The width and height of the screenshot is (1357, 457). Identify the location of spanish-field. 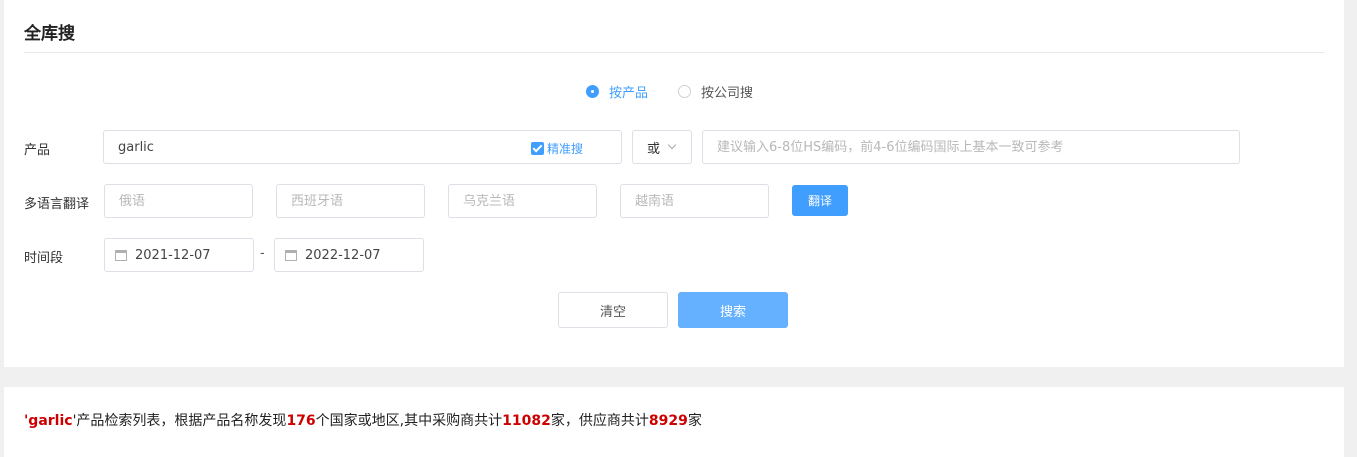
(350, 201).